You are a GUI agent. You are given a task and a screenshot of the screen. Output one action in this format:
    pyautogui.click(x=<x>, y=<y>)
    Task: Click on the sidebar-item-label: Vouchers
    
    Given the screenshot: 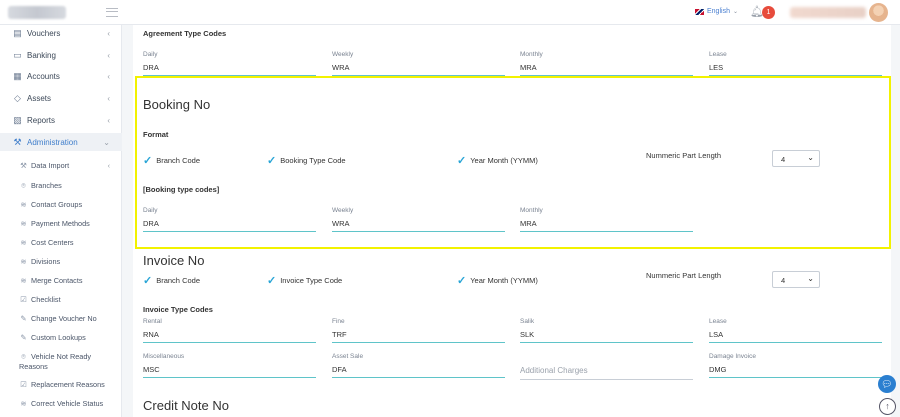 What is the action you would take?
    pyautogui.click(x=44, y=33)
    